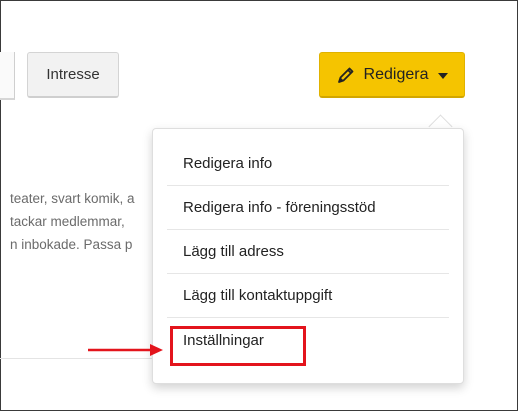  What do you see at coordinates (67, 221) in the screenshot?
I see `background-text-line: tackar medlemmar,` at bounding box center [67, 221].